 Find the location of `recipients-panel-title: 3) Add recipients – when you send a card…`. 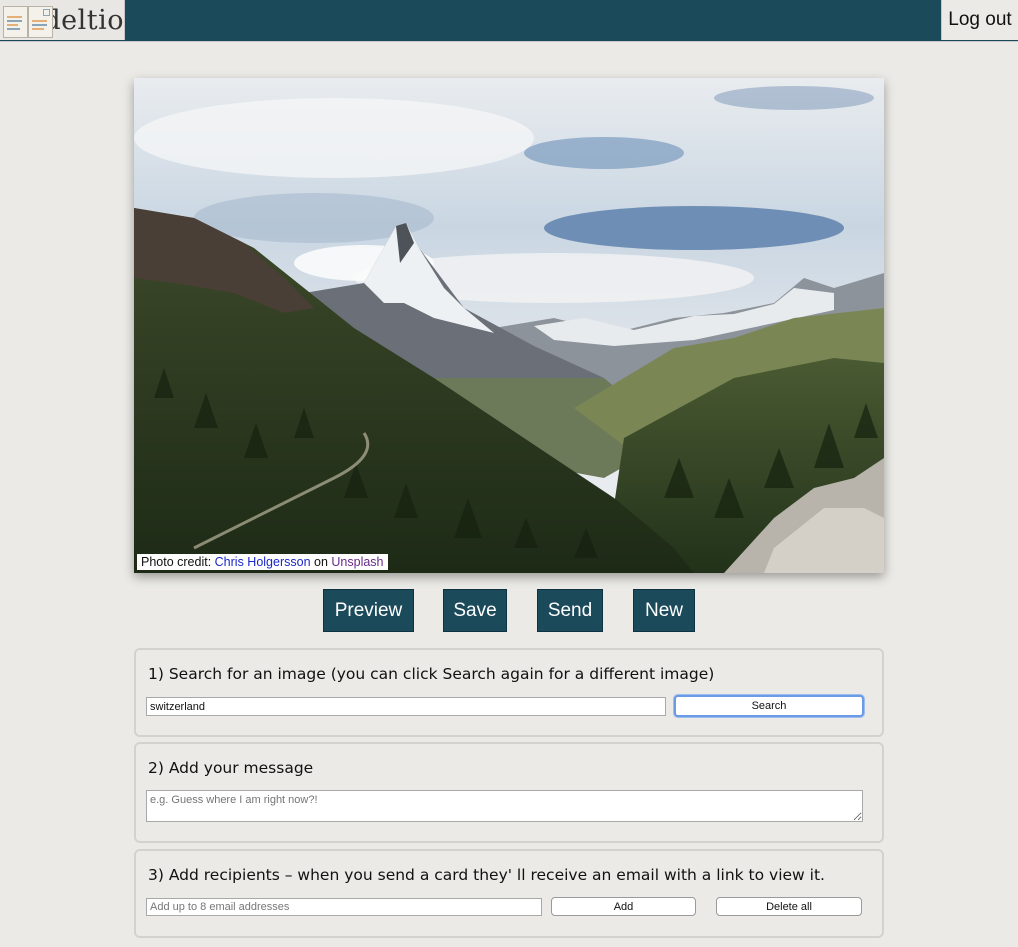

recipients-panel-title: 3) Add recipients – when you send a card… is located at coordinates (486, 875).